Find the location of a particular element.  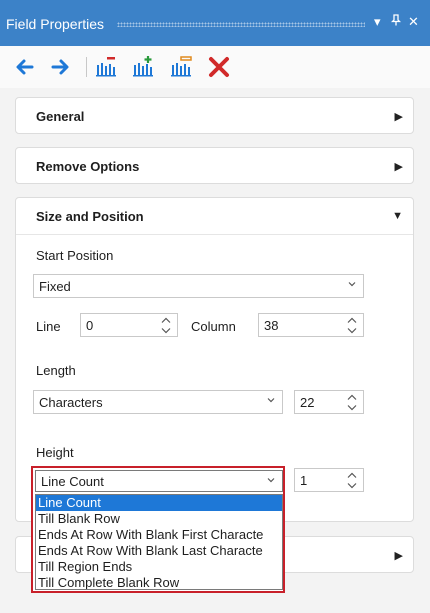

dropdown-option: Till Blank Row is located at coordinates (159, 519).